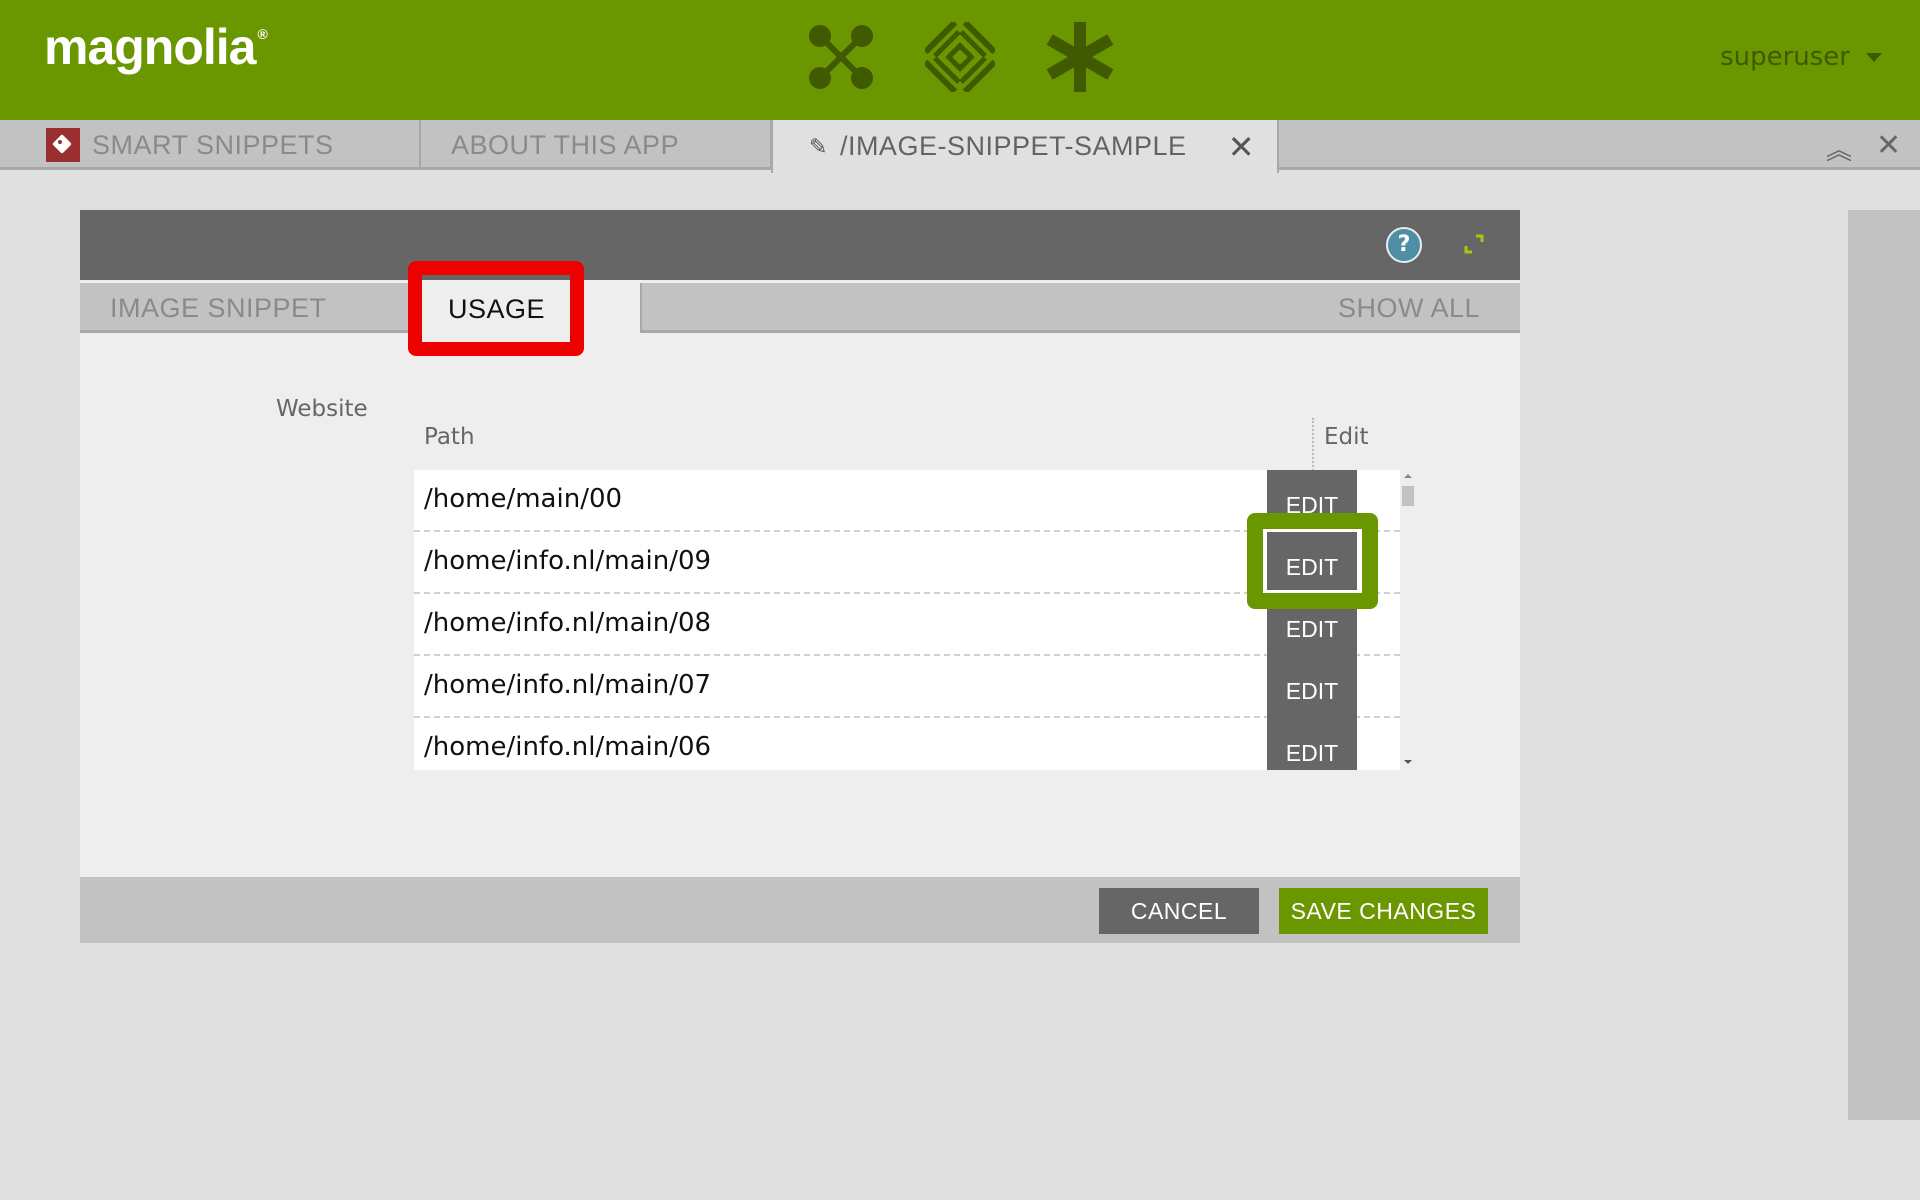 This screenshot has width=1920, height=1200. Describe the element at coordinates (907, 625) in the screenshot. I see `table-row: /home/info.nl/main/08 EDIT` at that location.